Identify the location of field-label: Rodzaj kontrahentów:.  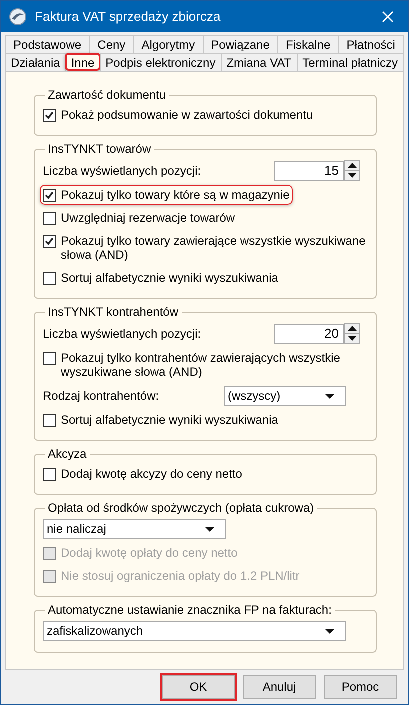
(101, 396).